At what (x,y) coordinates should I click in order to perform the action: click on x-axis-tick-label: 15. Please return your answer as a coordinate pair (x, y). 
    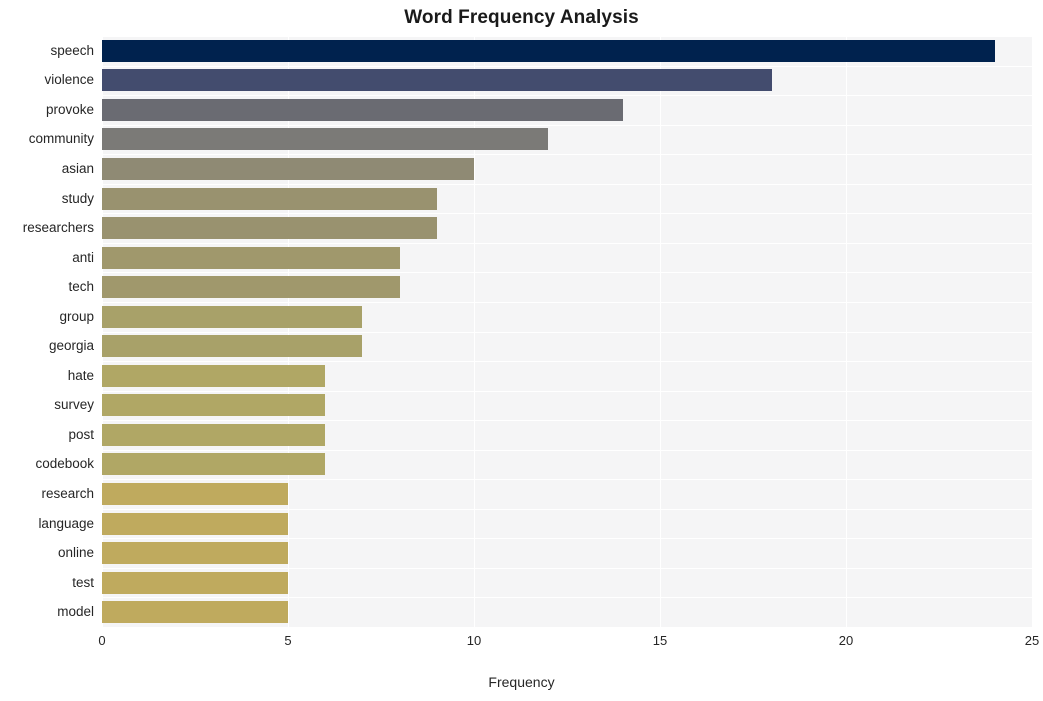
    Looking at the image, I should click on (660, 640).